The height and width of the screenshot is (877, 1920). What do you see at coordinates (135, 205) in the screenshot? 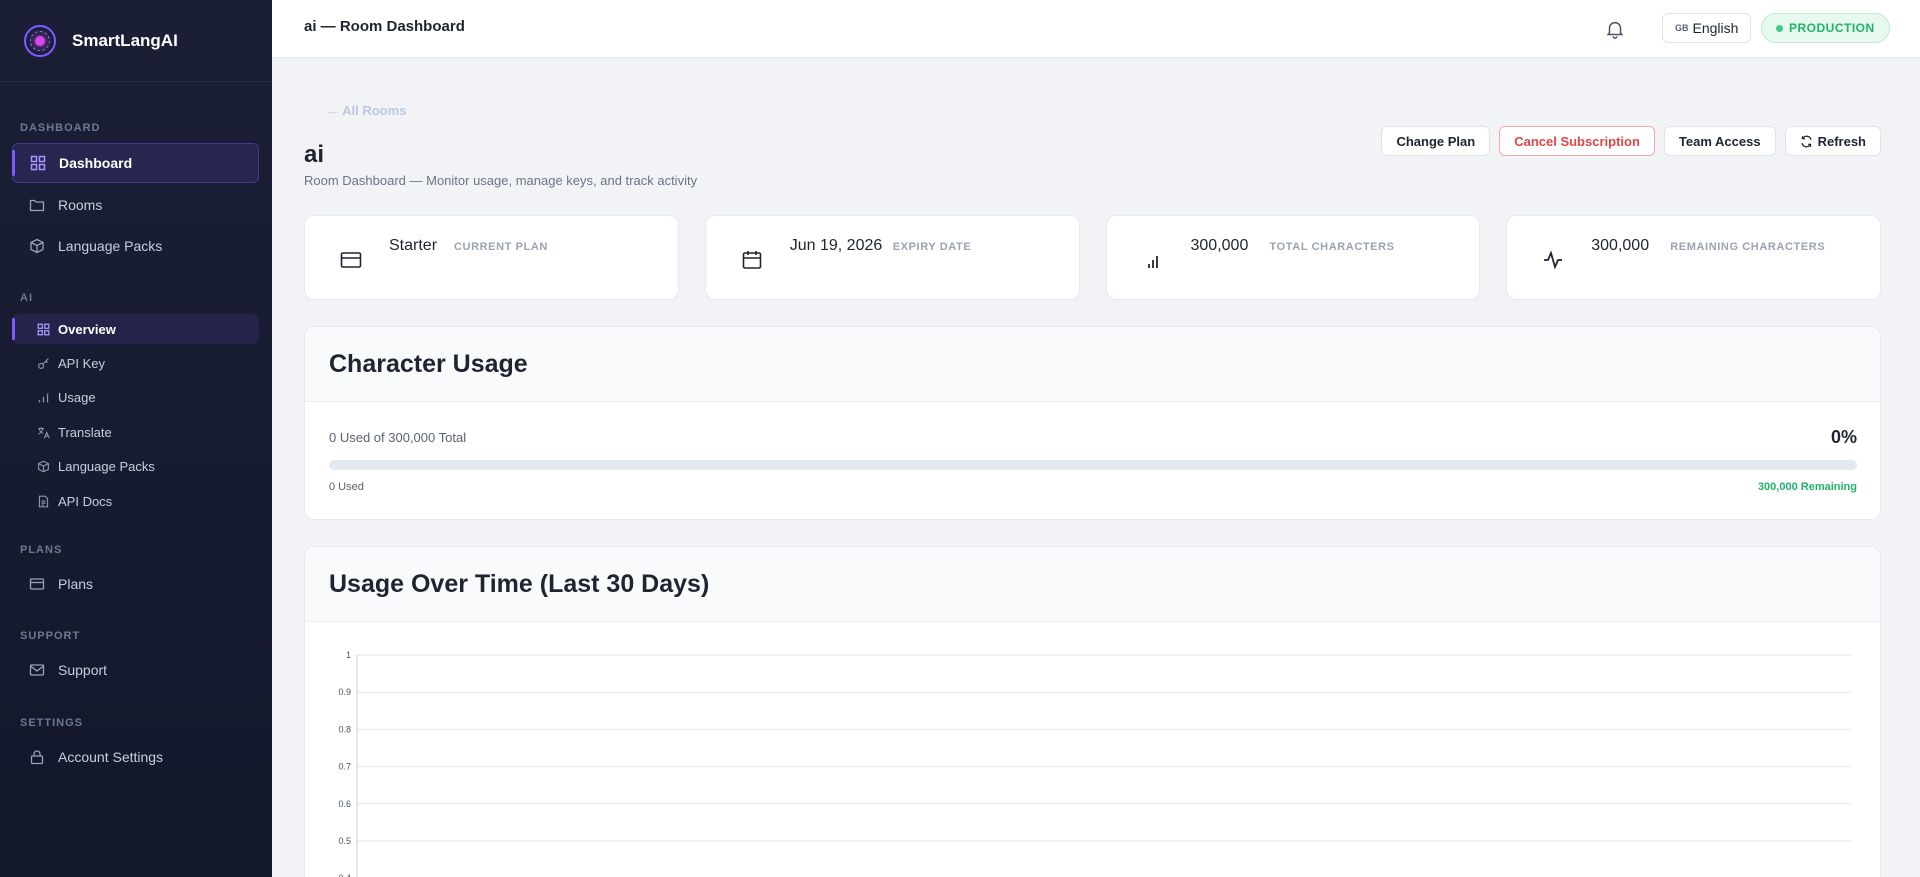
I see `sidebar-item-rooms: Rooms` at bounding box center [135, 205].